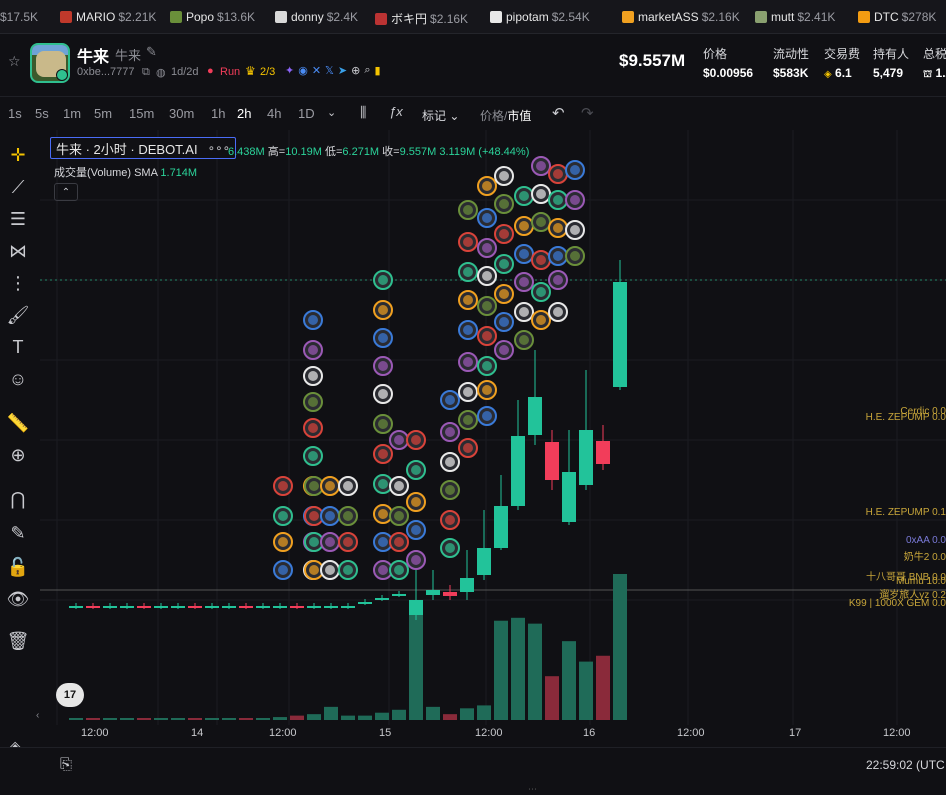 This screenshot has height=795, width=946. Describe the element at coordinates (14, 61) in the screenshot. I see `favorite-star-icon: ☆` at that location.